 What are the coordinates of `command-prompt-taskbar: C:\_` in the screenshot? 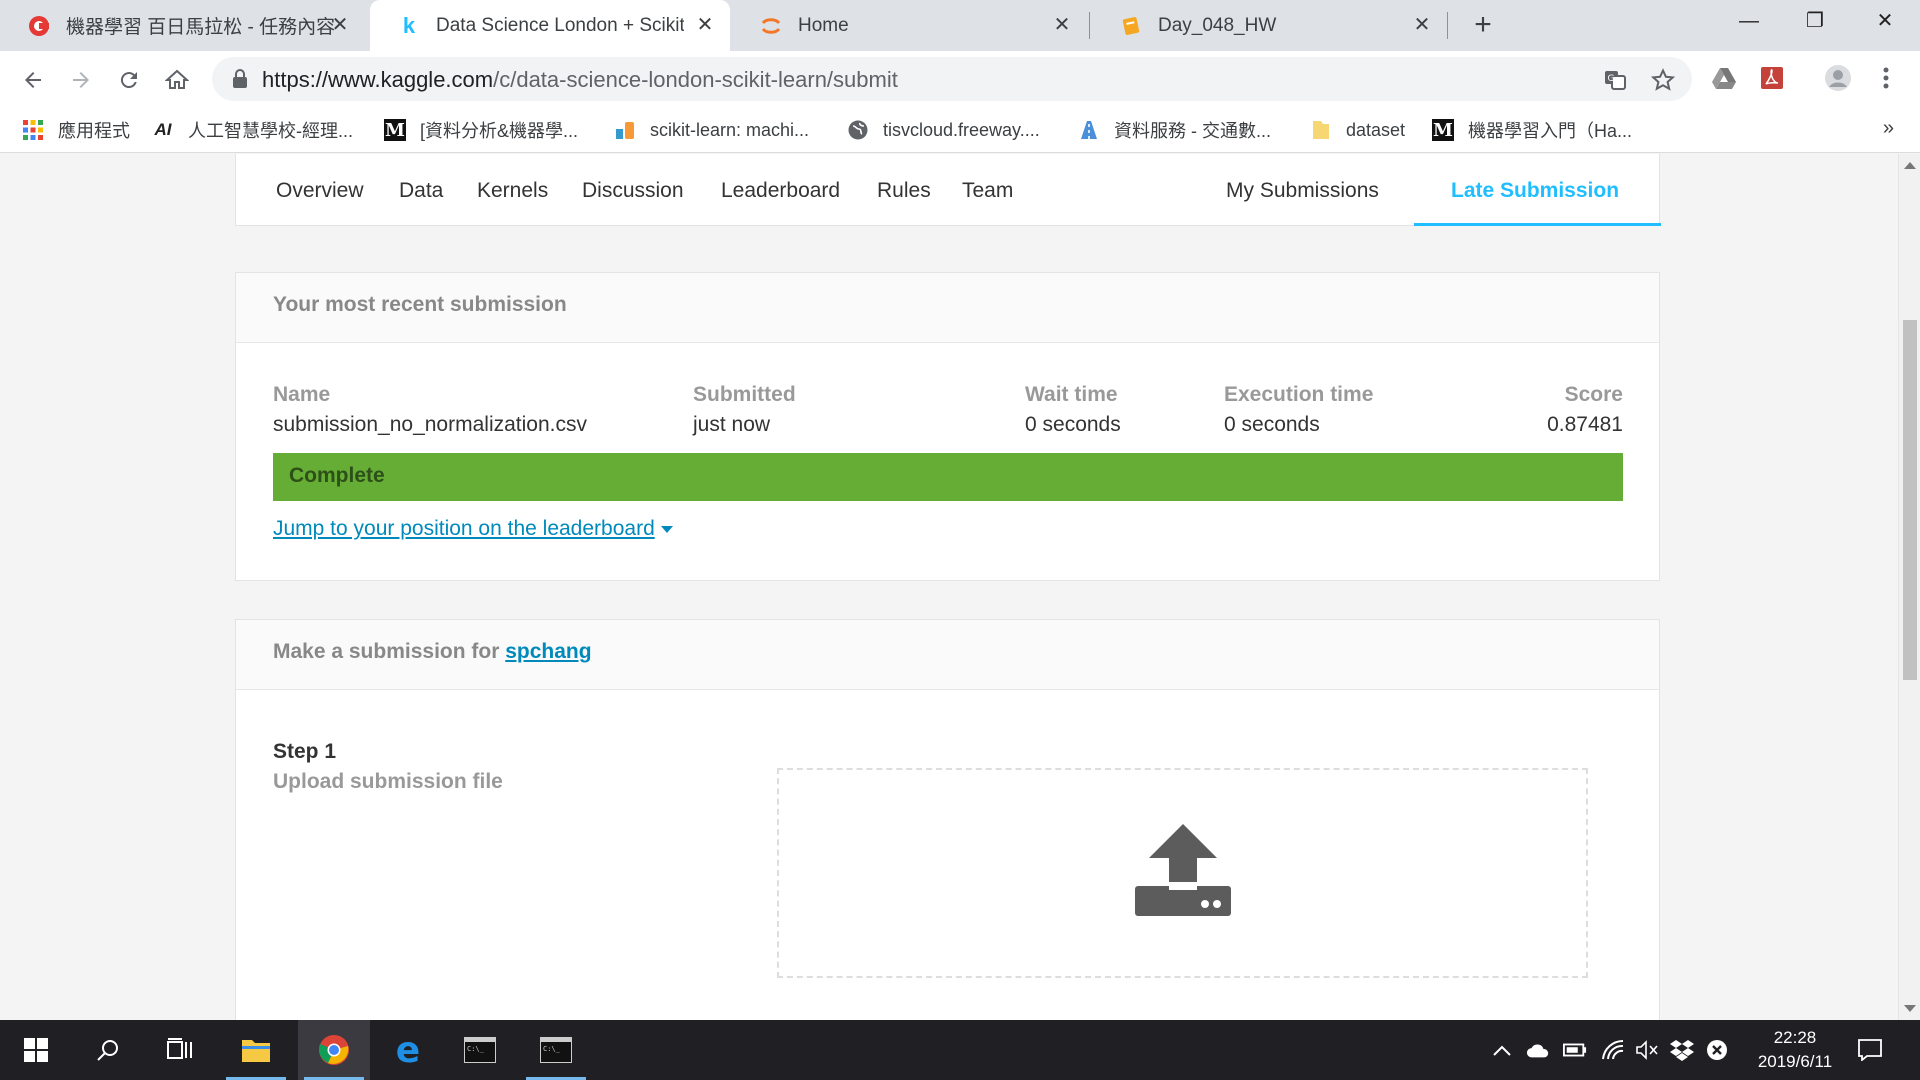 It's located at (480, 1050).